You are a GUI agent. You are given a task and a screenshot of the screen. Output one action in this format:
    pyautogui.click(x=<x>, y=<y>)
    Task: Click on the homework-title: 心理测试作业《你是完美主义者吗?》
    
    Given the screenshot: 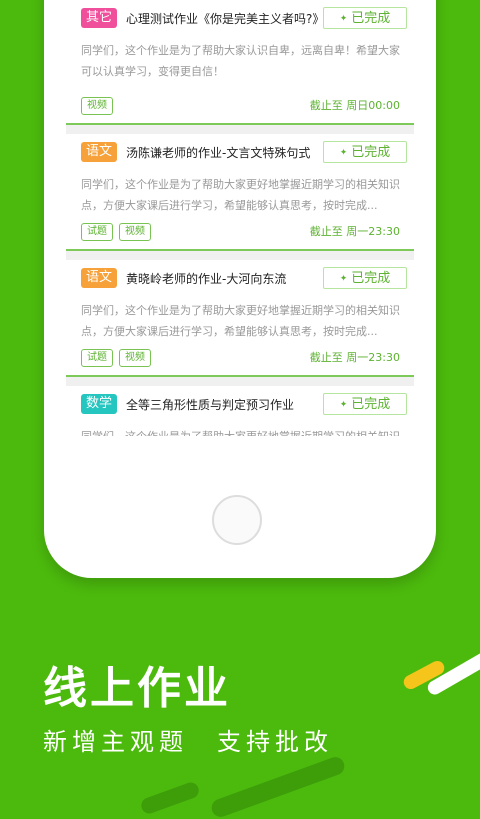 What is the action you would take?
    pyautogui.click(x=225, y=19)
    